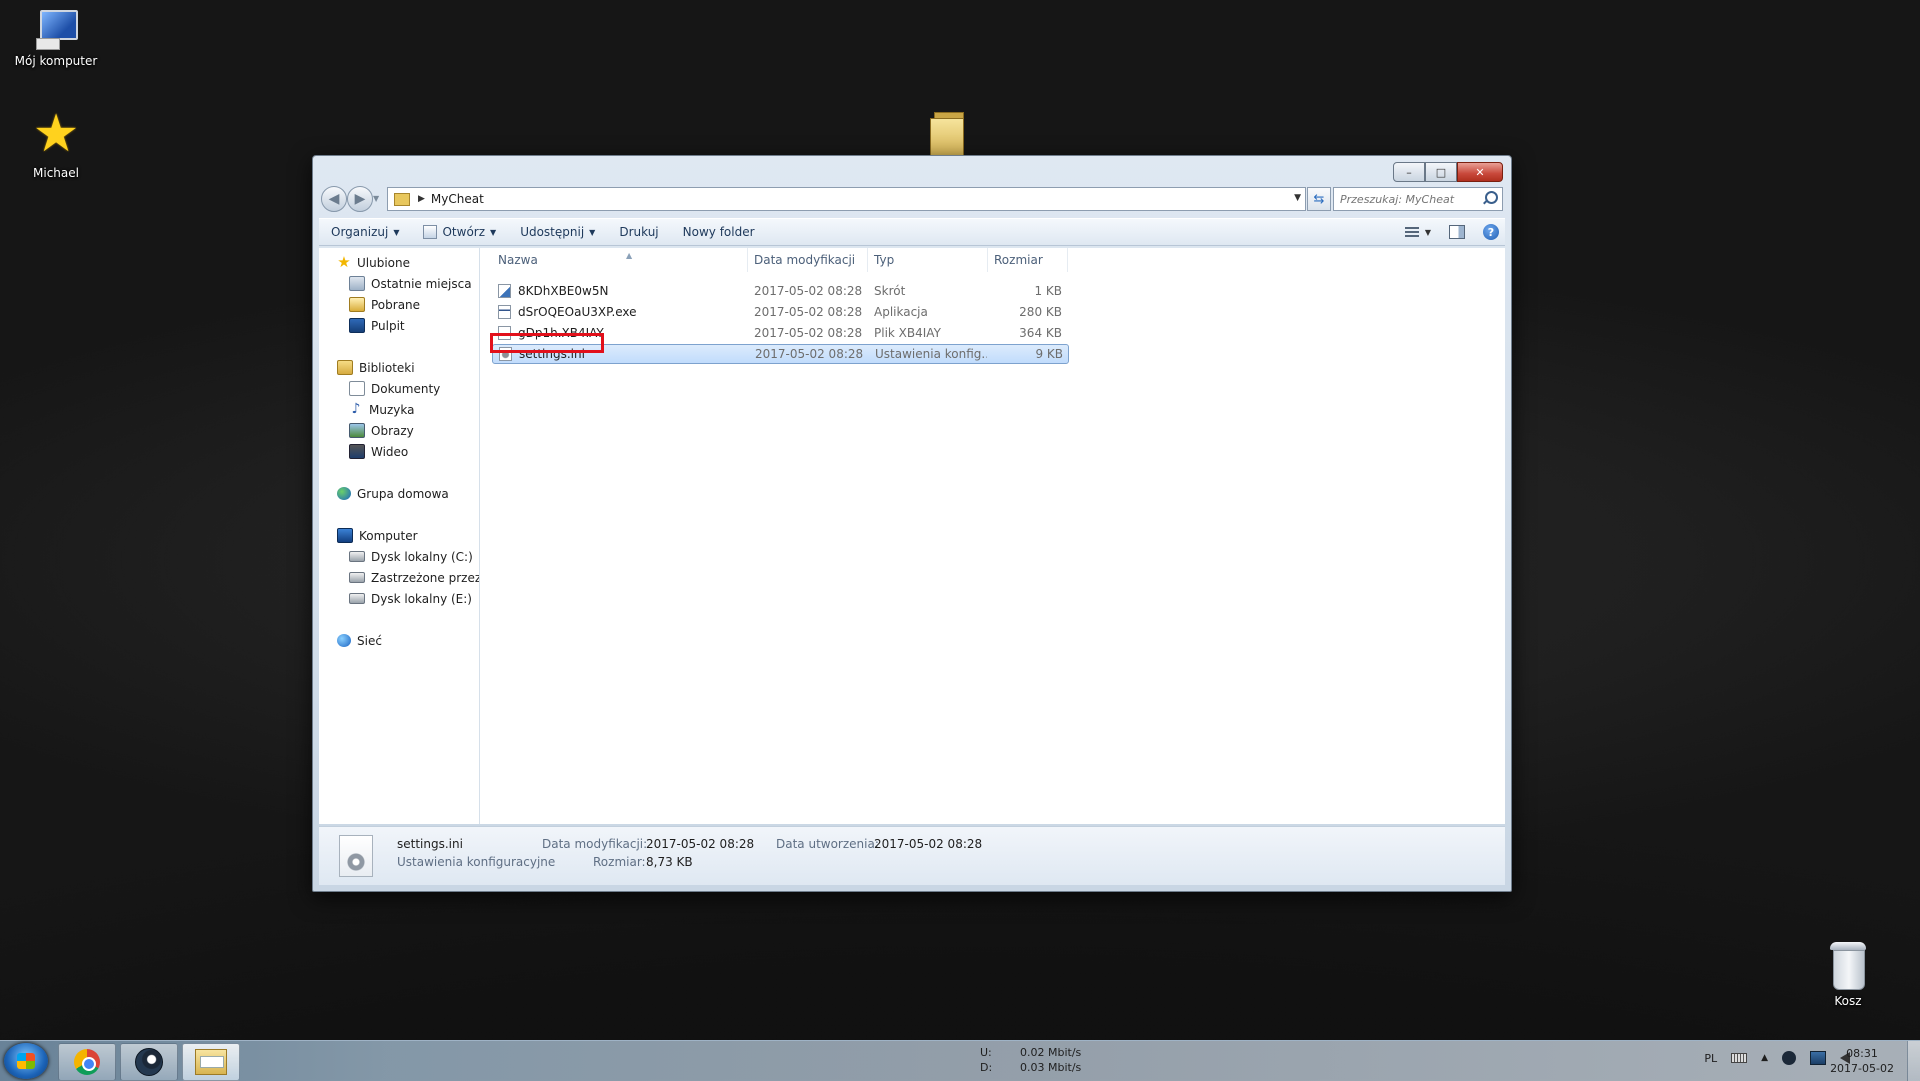 The height and width of the screenshot is (1081, 1920). What do you see at coordinates (827, 844) in the screenshot?
I see `details-created-label: Data utworzenia:` at bounding box center [827, 844].